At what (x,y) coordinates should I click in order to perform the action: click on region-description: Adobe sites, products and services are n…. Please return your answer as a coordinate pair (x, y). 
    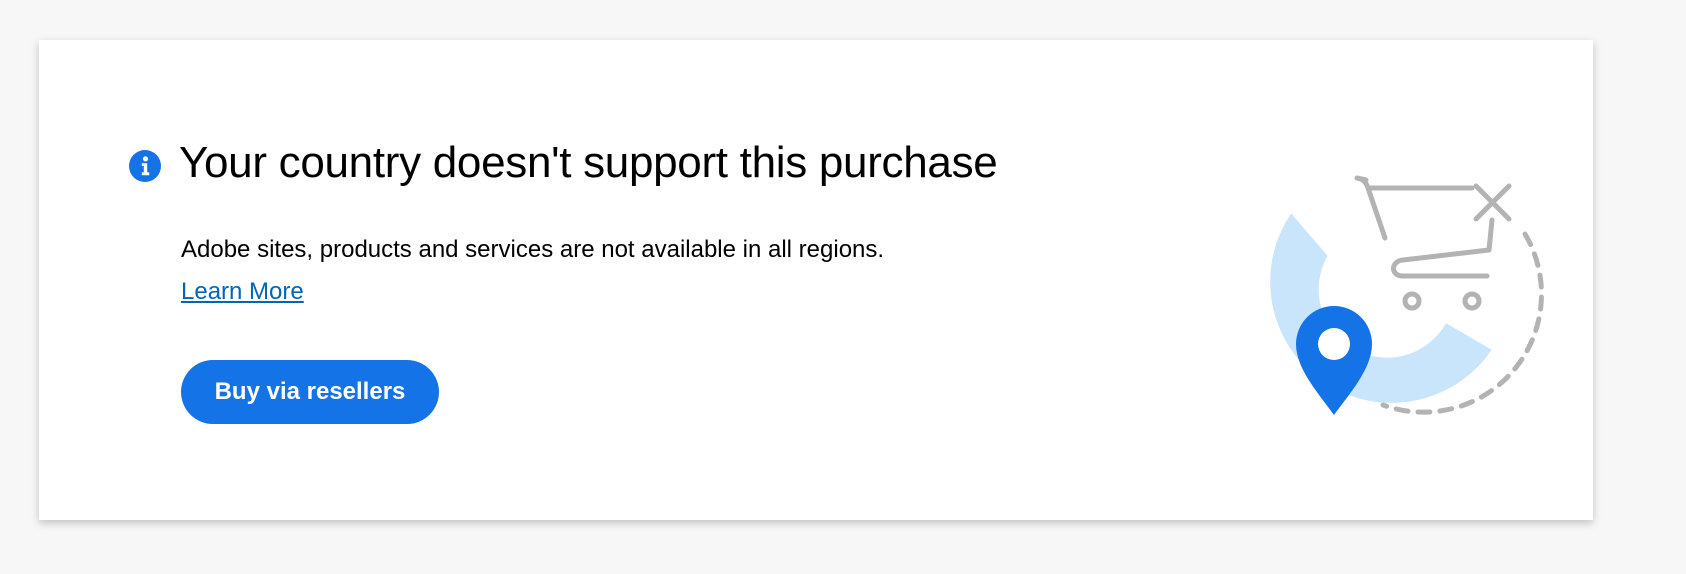
    Looking at the image, I should click on (533, 249).